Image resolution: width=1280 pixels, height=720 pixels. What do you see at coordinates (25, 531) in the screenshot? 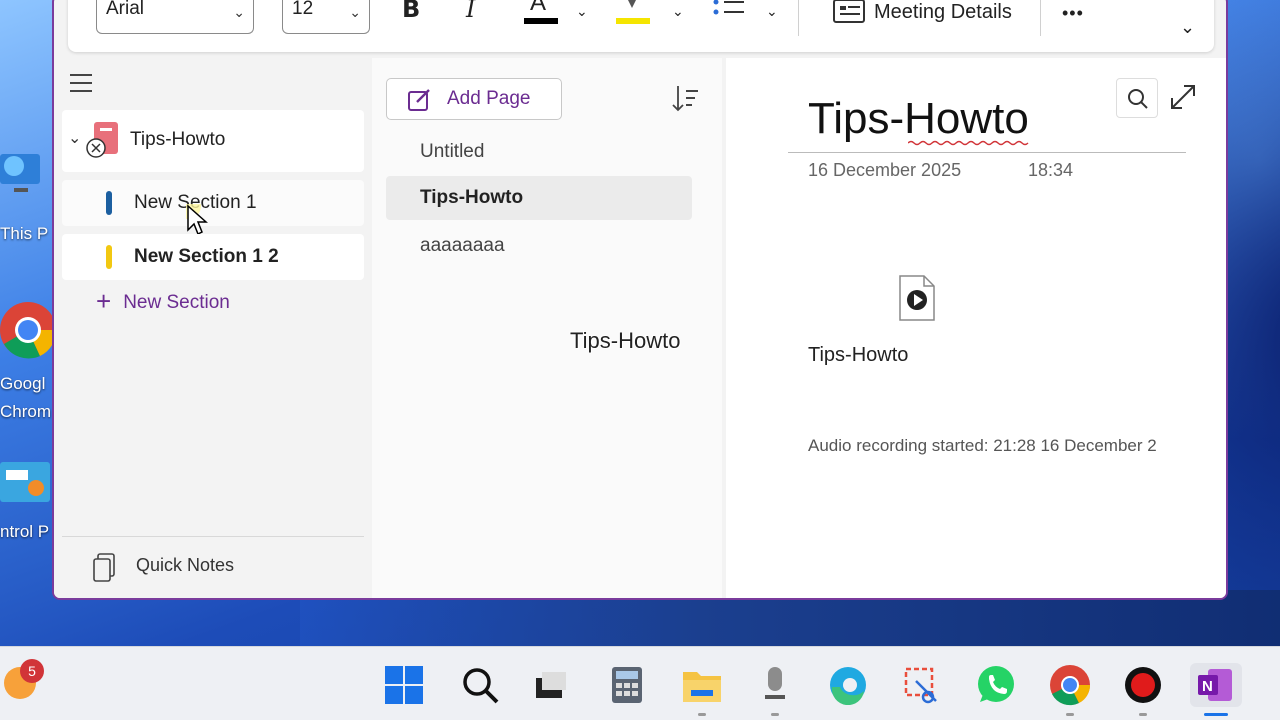
I see `desktop-icon-label: ntrol P` at bounding box center [25, 531].